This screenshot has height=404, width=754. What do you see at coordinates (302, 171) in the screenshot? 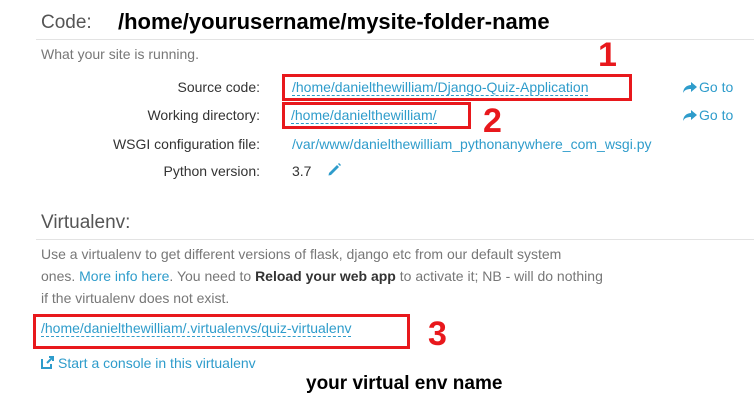
I see `python-version-value: 3.7` at bounding box center [302, 171].